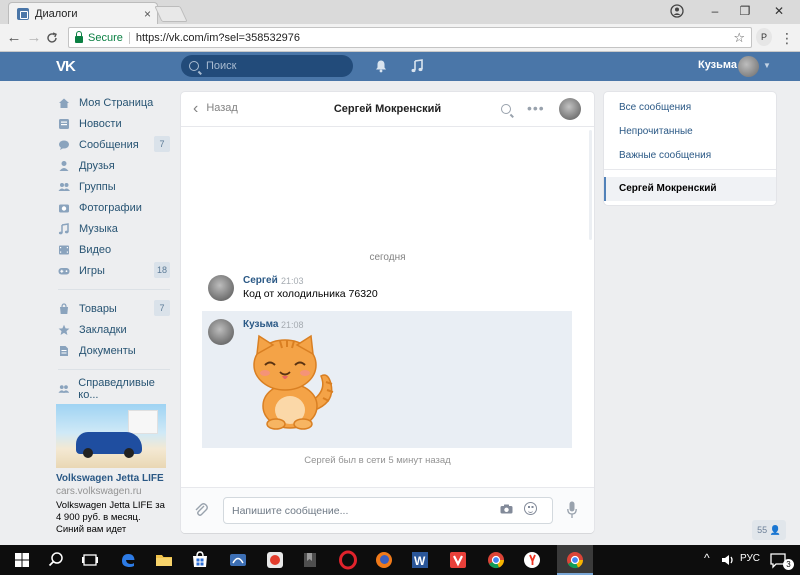 The image size is (800, 575). Describe the element at coordinates (83, 13) in the screenshot. I see `browser-tab: Диалоги ×` at that location.